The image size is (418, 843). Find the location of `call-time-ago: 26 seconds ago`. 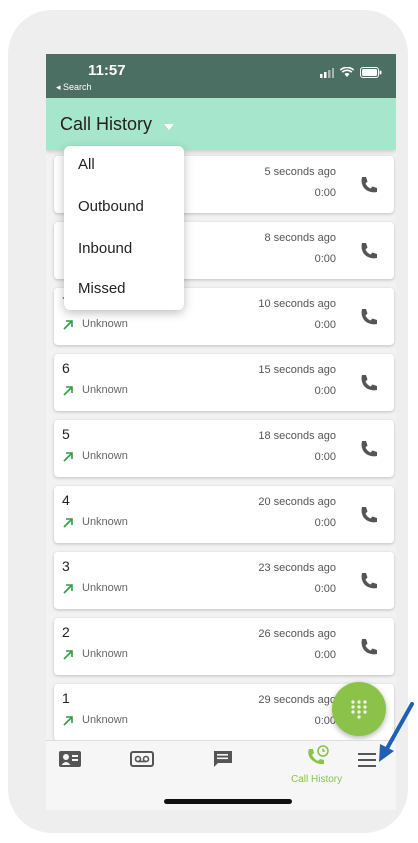

call-time-ago: 26 seconds ago is located at coordinates (297, 634).